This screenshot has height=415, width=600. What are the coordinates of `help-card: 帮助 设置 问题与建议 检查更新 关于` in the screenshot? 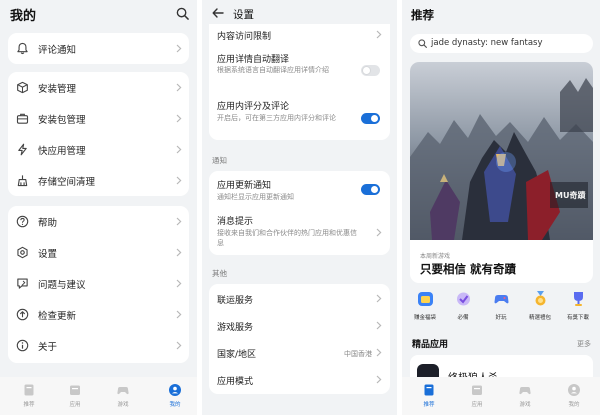 It's located at (98, 284).